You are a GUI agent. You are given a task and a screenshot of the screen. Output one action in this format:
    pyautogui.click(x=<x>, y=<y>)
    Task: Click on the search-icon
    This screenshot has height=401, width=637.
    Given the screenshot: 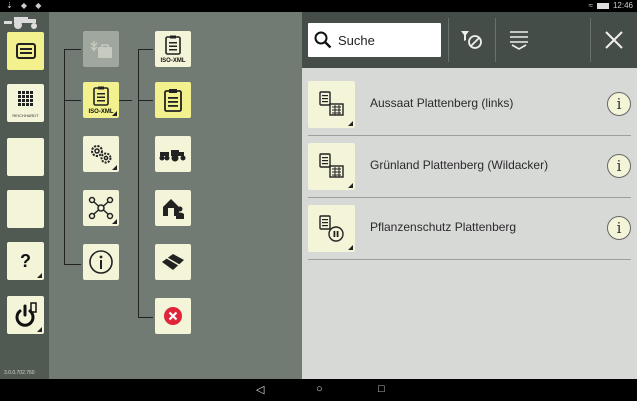 What is the action you would take?
    pyautogui.click(x=323, y=40)
    